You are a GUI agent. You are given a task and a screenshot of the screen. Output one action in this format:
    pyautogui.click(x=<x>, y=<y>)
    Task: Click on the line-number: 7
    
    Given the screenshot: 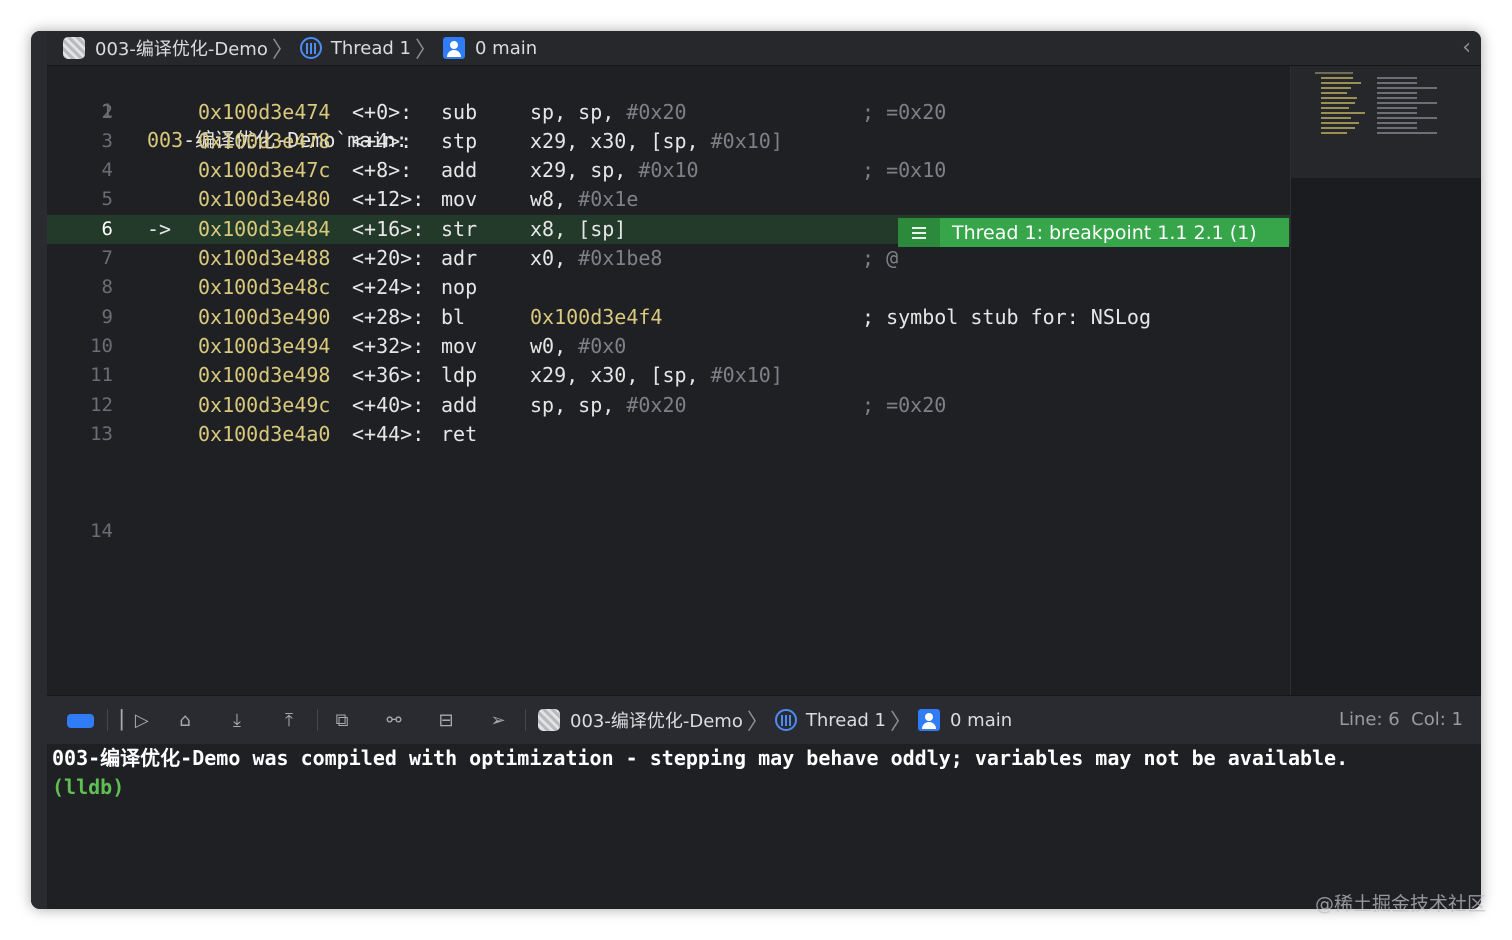 What is the action you would take?
    pyautogui.click(x=107, y=258)
    